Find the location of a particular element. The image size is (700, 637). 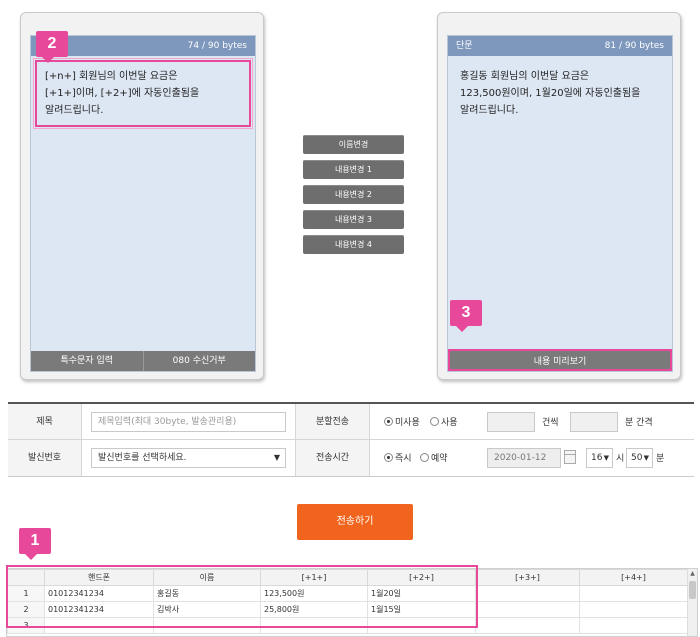

row-number: 2 is located at coordinates (26, 609).